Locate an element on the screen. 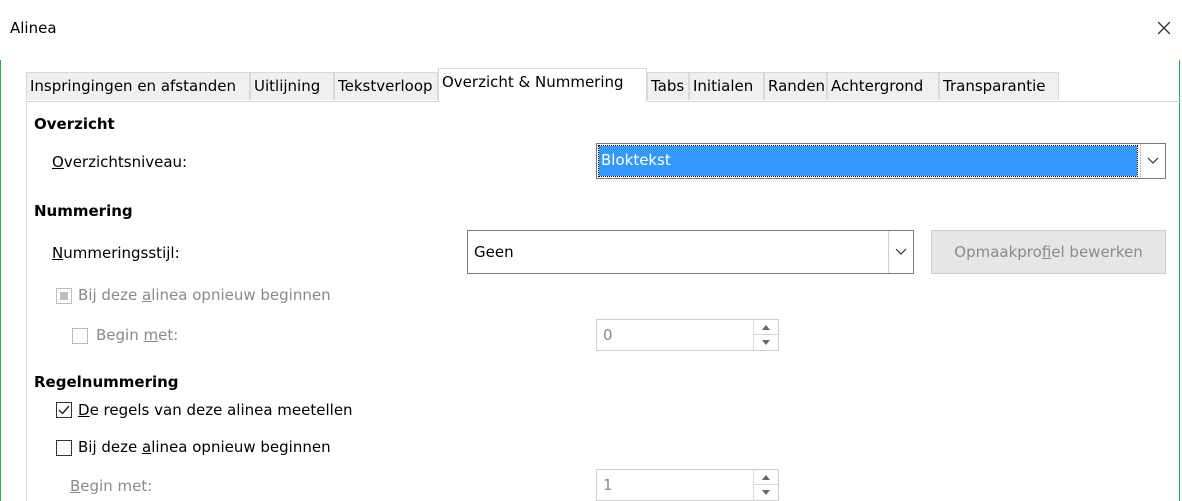  edit-style-button: Opmaakprofiel bewerken is located at coordinates (1048, 252).